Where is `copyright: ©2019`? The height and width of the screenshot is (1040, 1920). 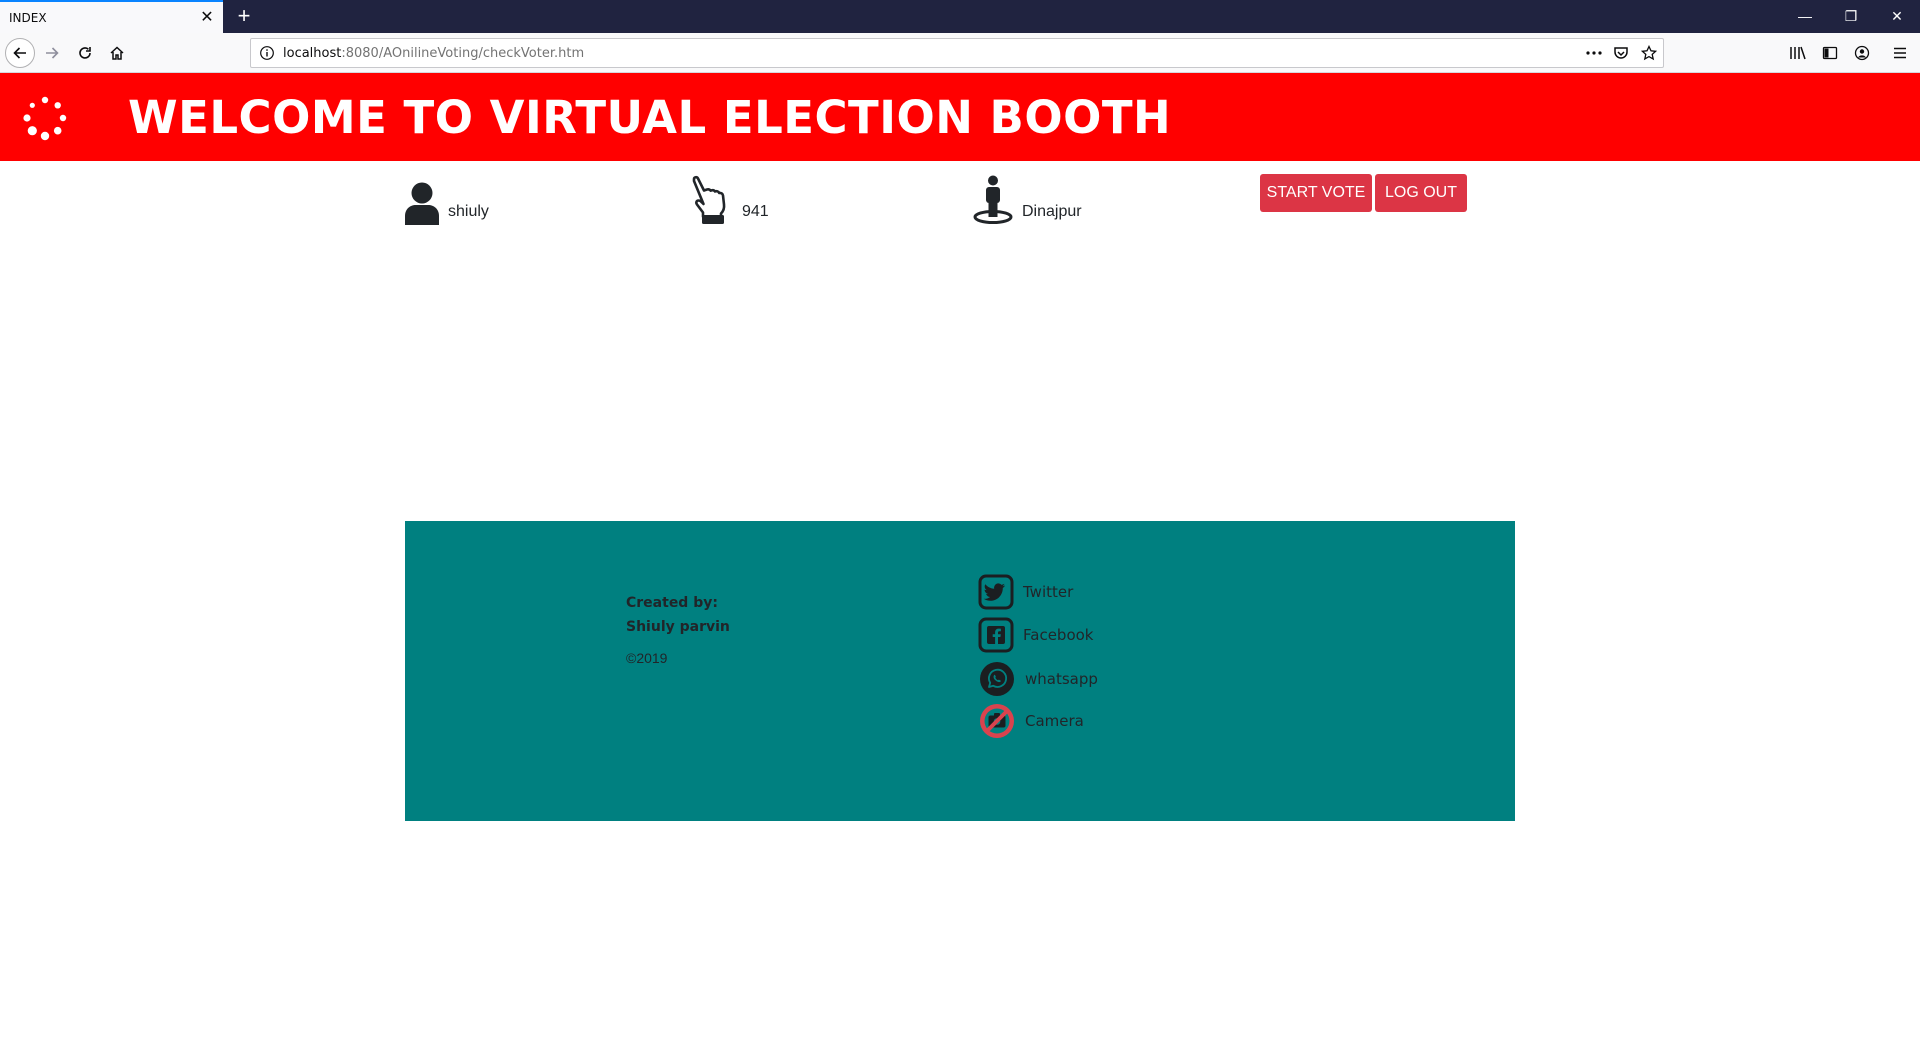
copyright: ©2019 is located at coordinates (647, 658).